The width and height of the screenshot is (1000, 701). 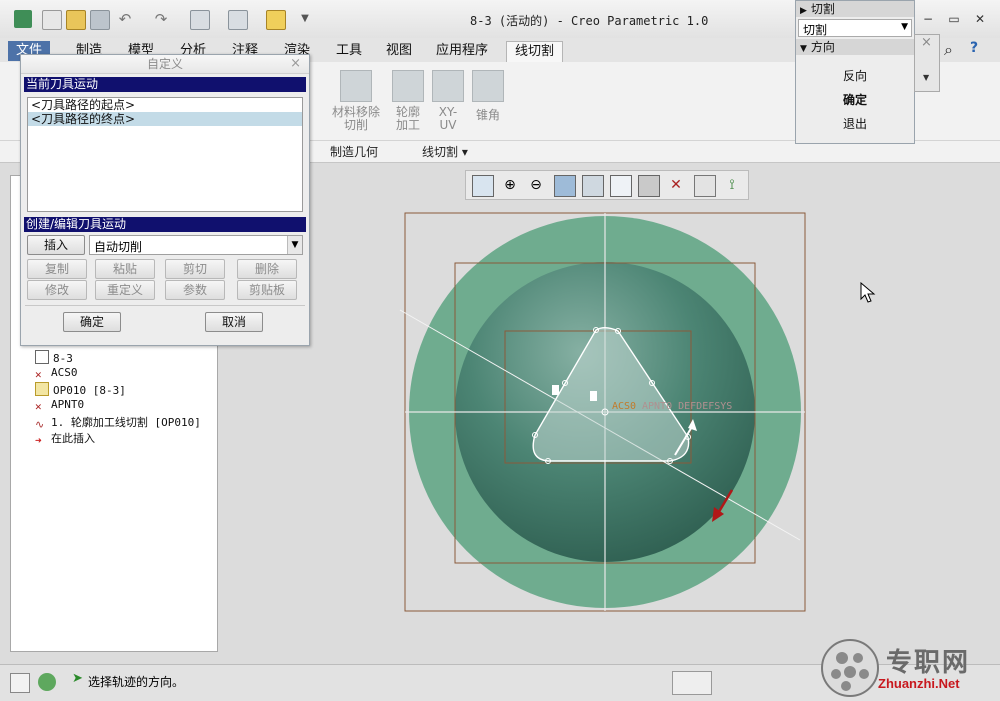 What do you see at coordinates (267, 269) in the screenshot?
I see `delete-button: 删除` at bounding box center [267, 269].